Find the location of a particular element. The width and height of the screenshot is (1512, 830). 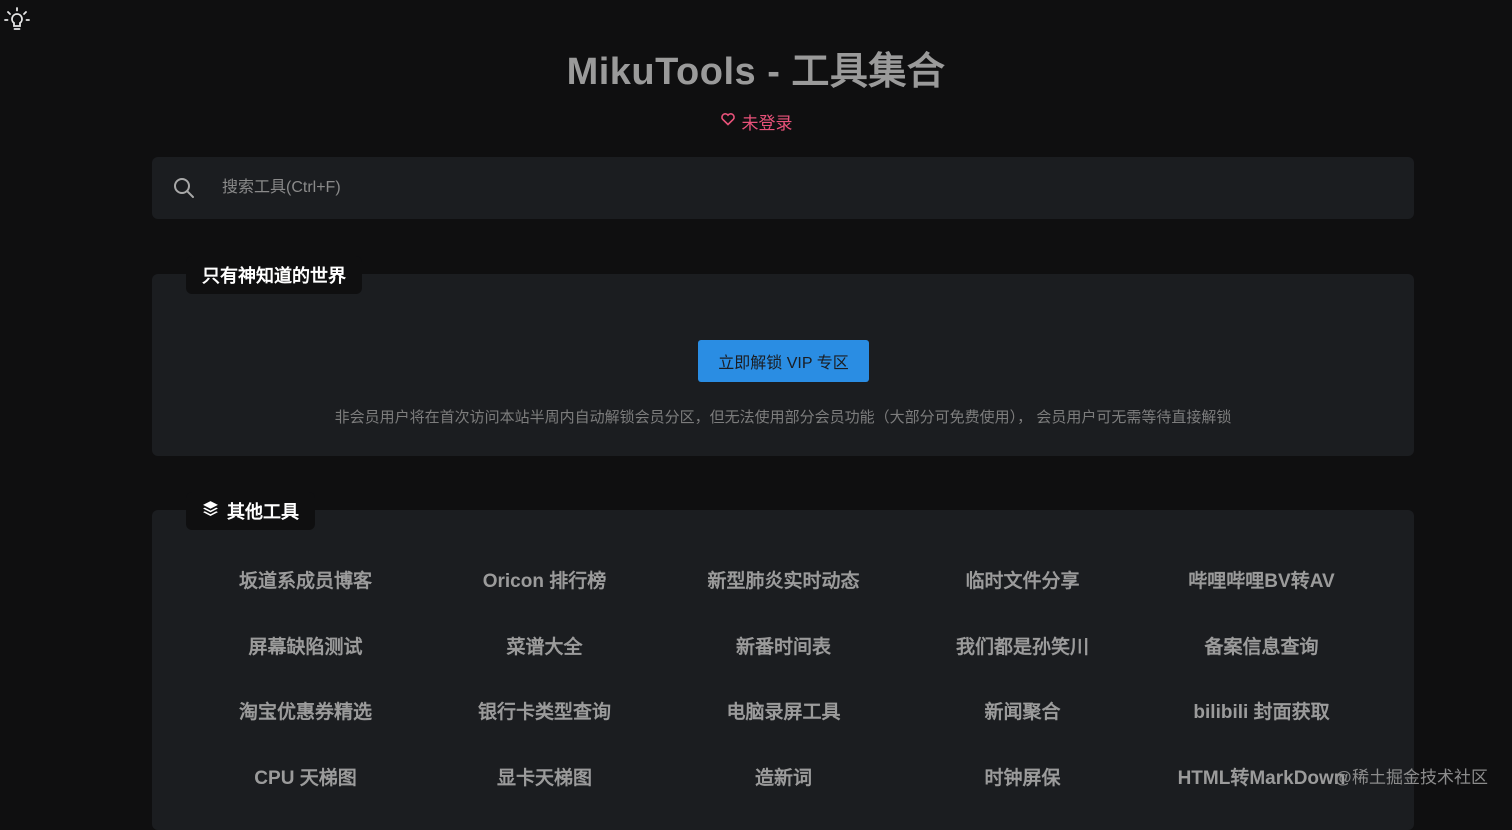

login-link: 未登录 is located at coordinates (756, 121).